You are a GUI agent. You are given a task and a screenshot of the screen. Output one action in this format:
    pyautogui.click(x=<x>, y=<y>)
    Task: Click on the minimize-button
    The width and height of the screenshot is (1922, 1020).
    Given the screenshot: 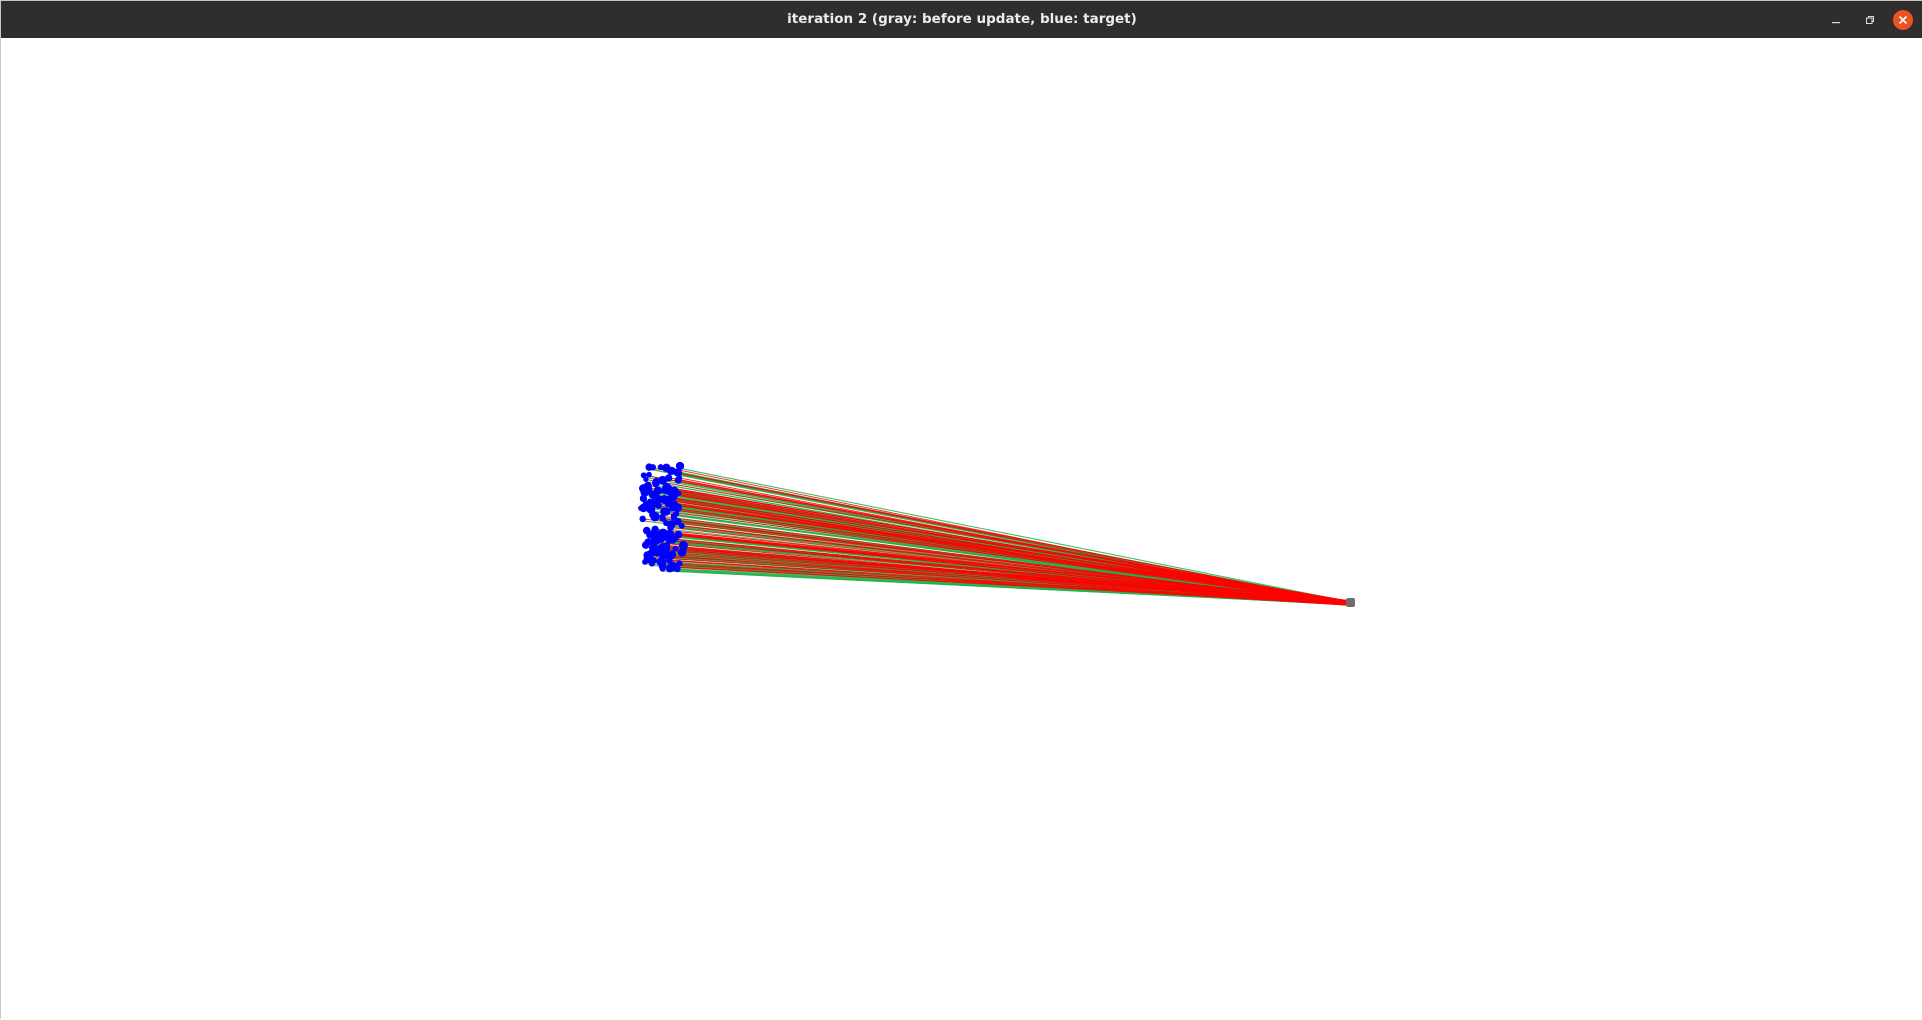 What is the action you would take?
    pyautogui.click(x=1836, y=20)
    